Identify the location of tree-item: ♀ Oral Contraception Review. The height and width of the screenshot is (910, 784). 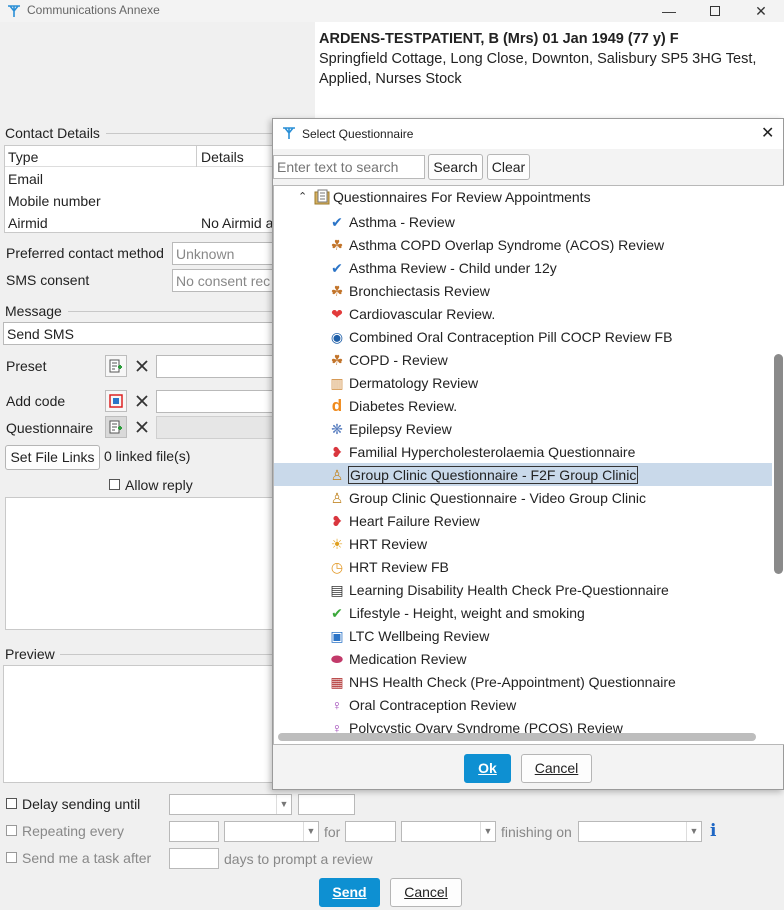
(548, 705).